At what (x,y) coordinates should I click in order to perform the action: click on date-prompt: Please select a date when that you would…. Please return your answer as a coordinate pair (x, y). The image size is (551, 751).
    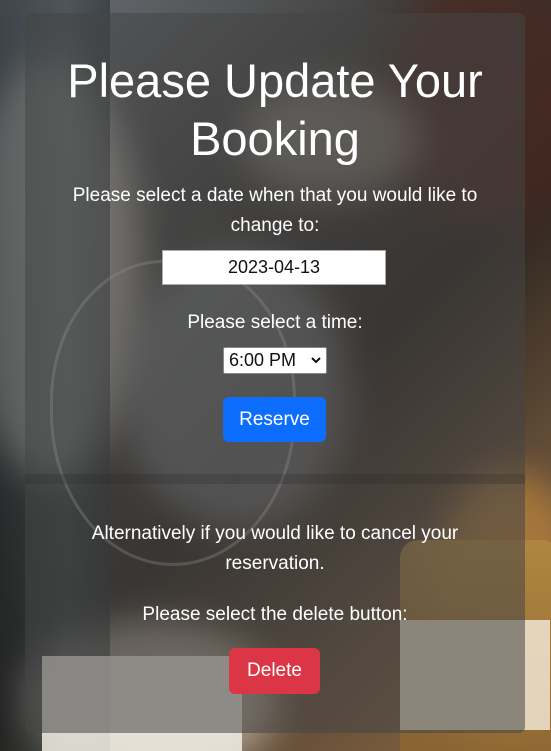
    Looking at the image, I should click on (275, 210).